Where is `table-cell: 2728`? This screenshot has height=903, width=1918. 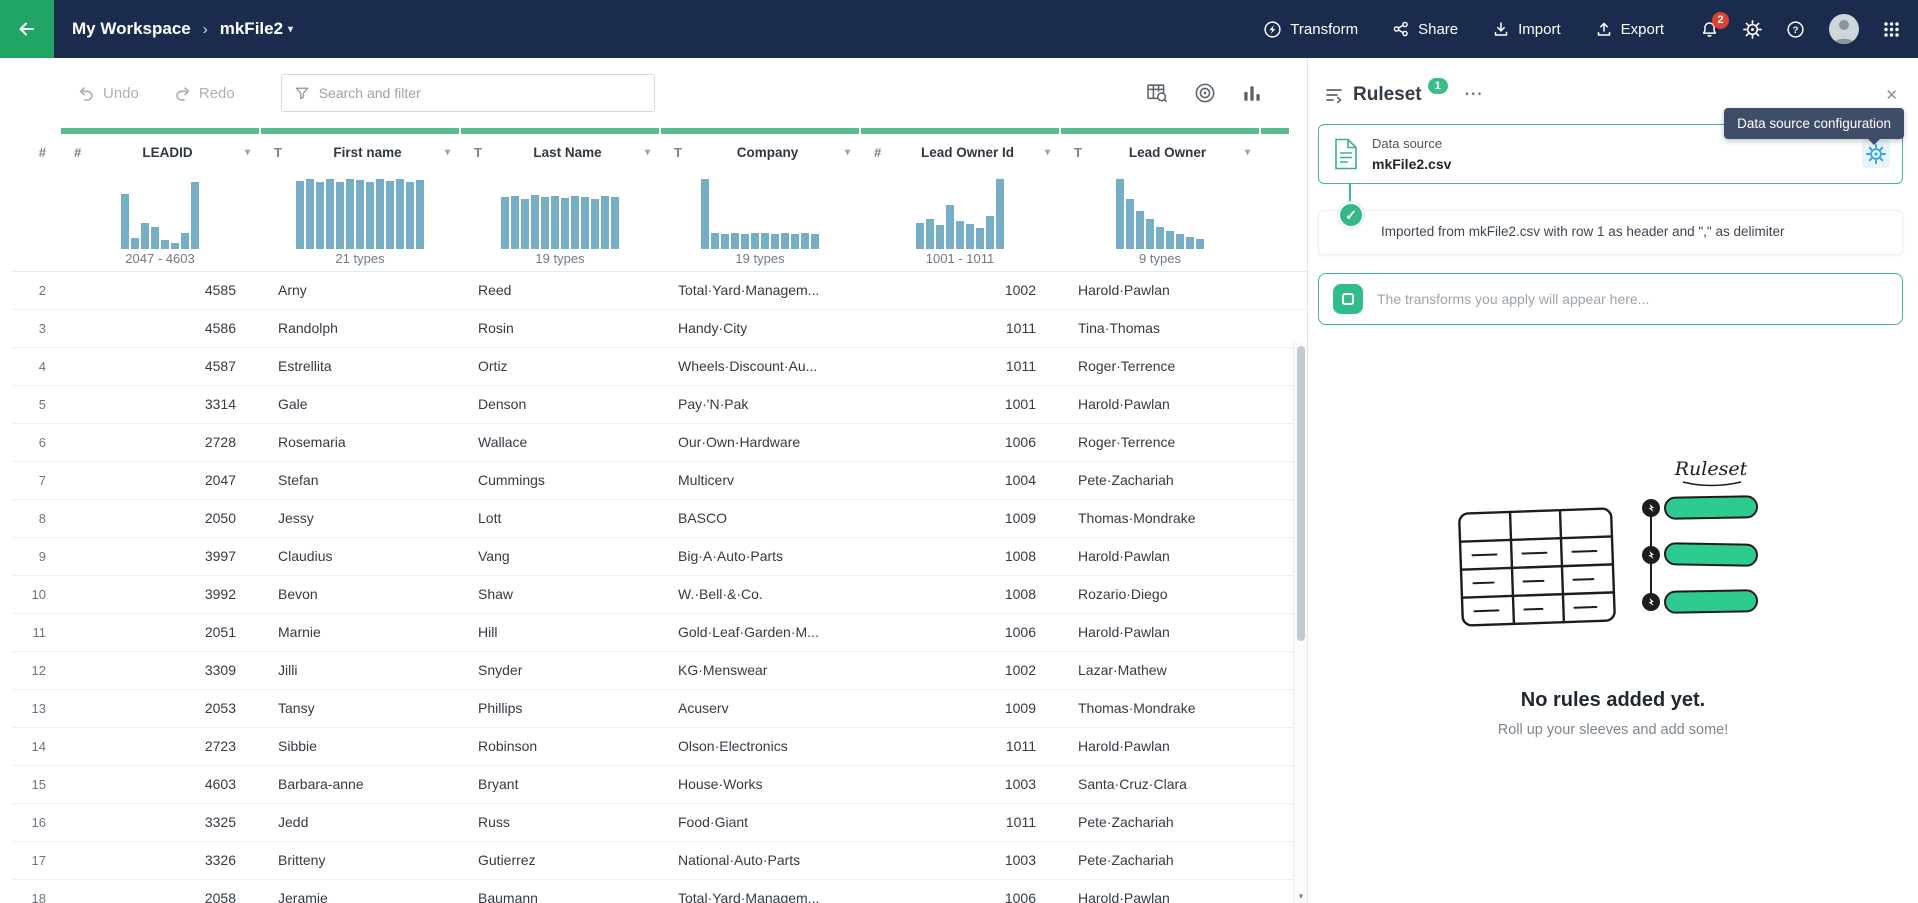
table-cell: 2728 is located at coordinates (160, 442).